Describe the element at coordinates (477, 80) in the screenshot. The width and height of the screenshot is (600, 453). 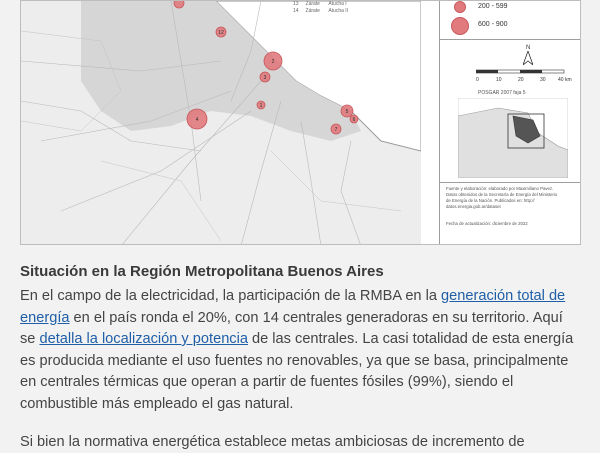
I see `scale-label: 0` at that location.